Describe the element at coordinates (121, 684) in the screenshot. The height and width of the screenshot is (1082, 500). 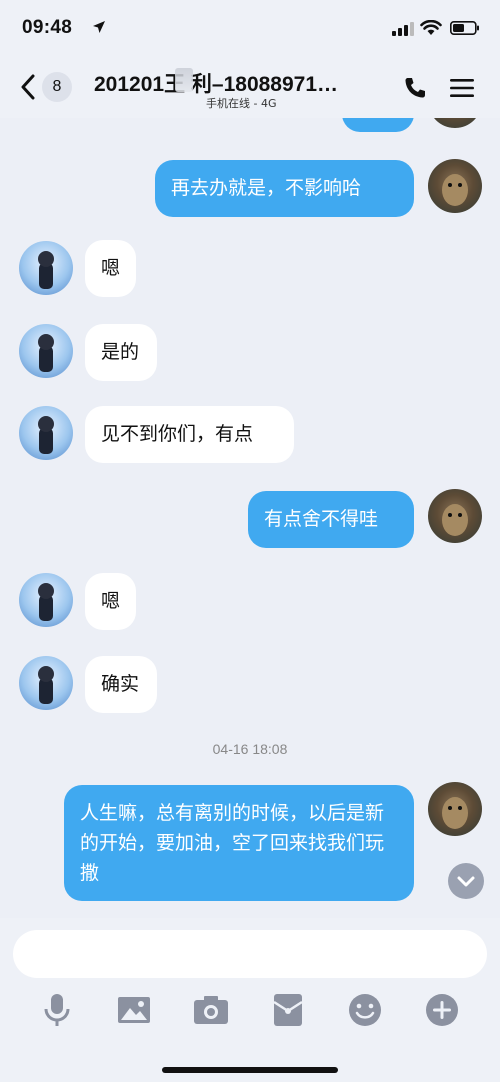
I see `message-bubble-incoming: 确实` at that location.